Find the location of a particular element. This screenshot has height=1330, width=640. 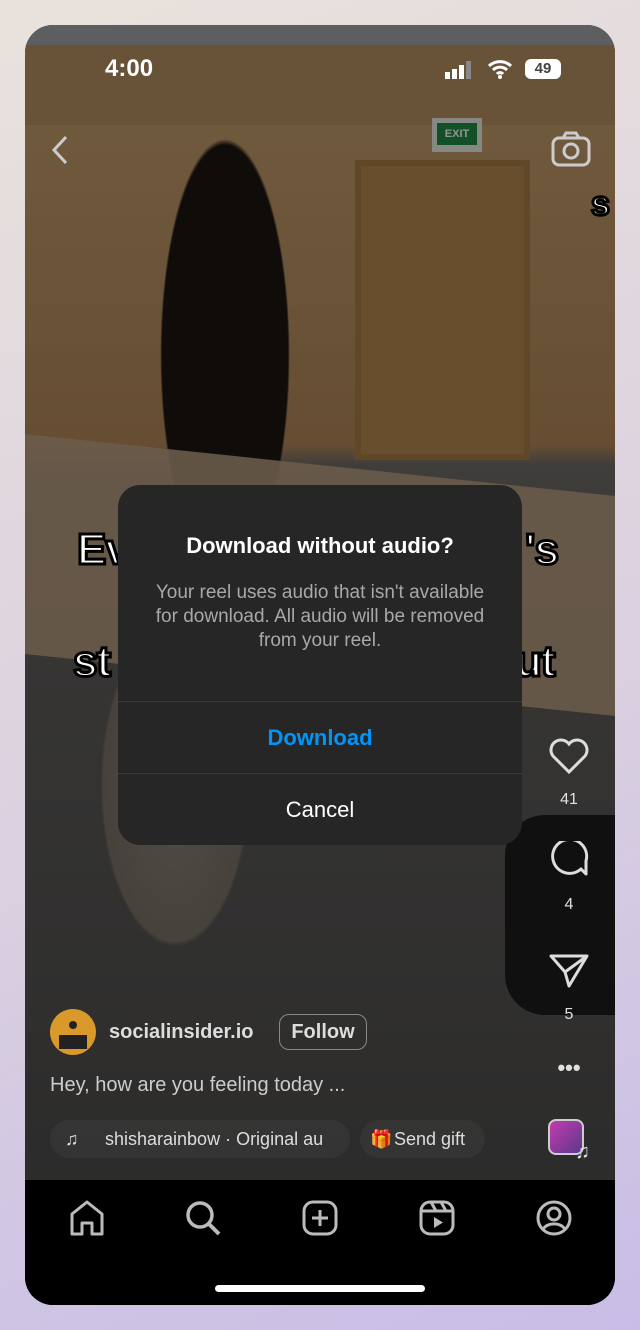

share-count: 5 is located at coordinates (569, 1014).